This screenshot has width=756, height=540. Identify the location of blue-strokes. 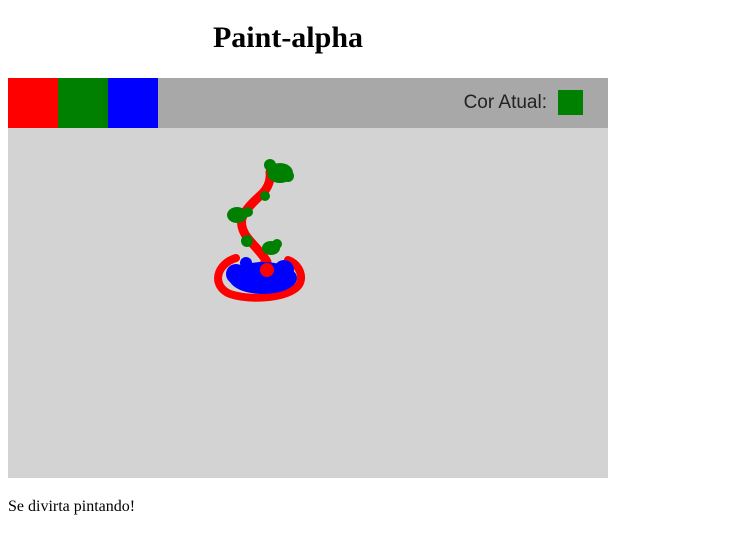
(261, 275).